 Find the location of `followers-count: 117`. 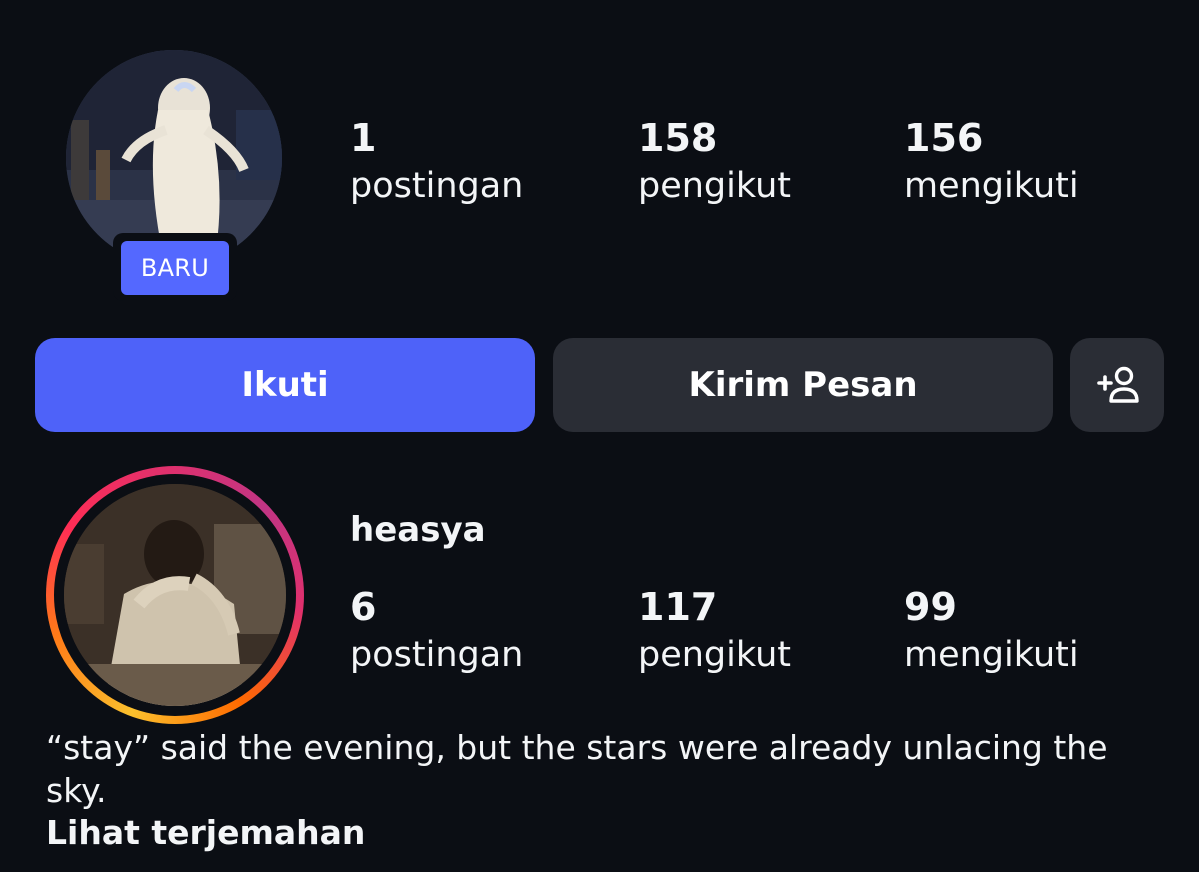

followers-count: 117 is located at coordinates (678, 607).